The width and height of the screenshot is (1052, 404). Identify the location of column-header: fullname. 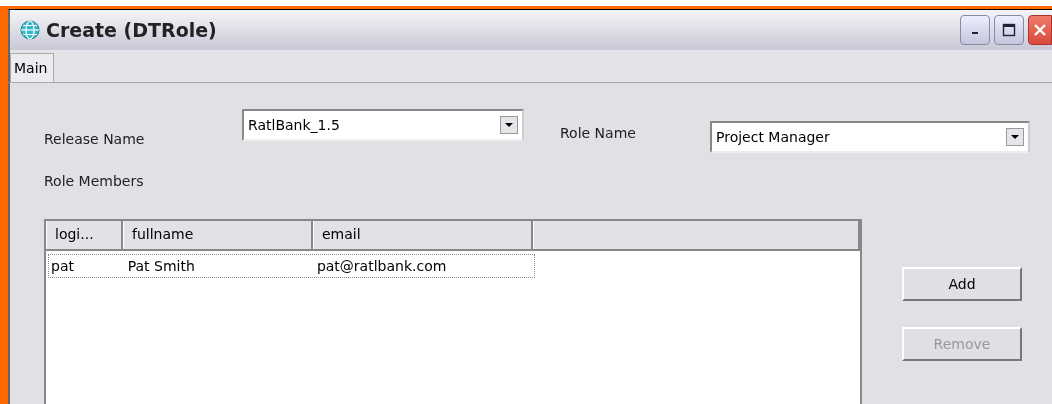
(218, 235).